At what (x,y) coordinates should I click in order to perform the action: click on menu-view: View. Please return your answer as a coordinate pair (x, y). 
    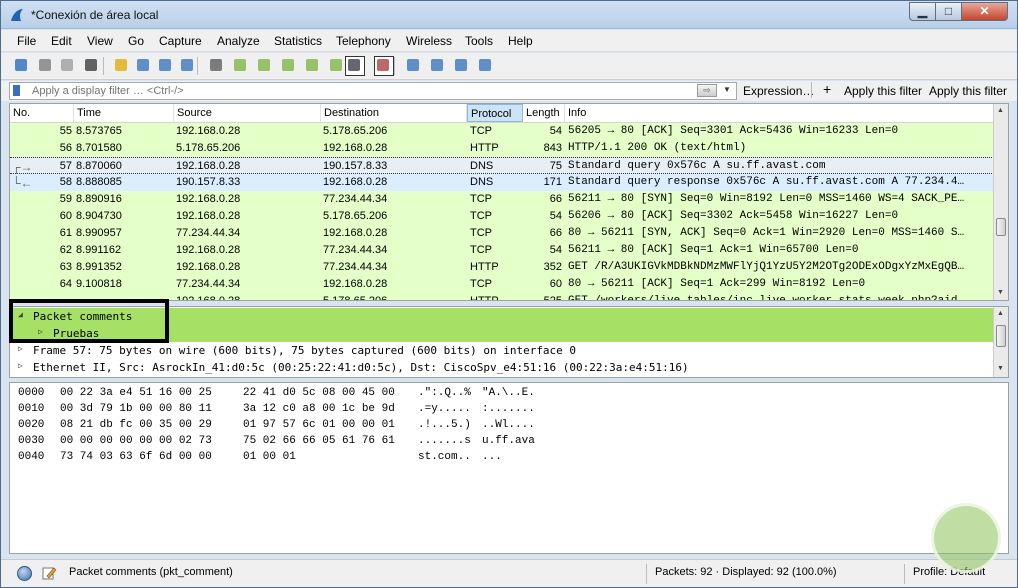
    Looking at the image, I should click on (100, 41).